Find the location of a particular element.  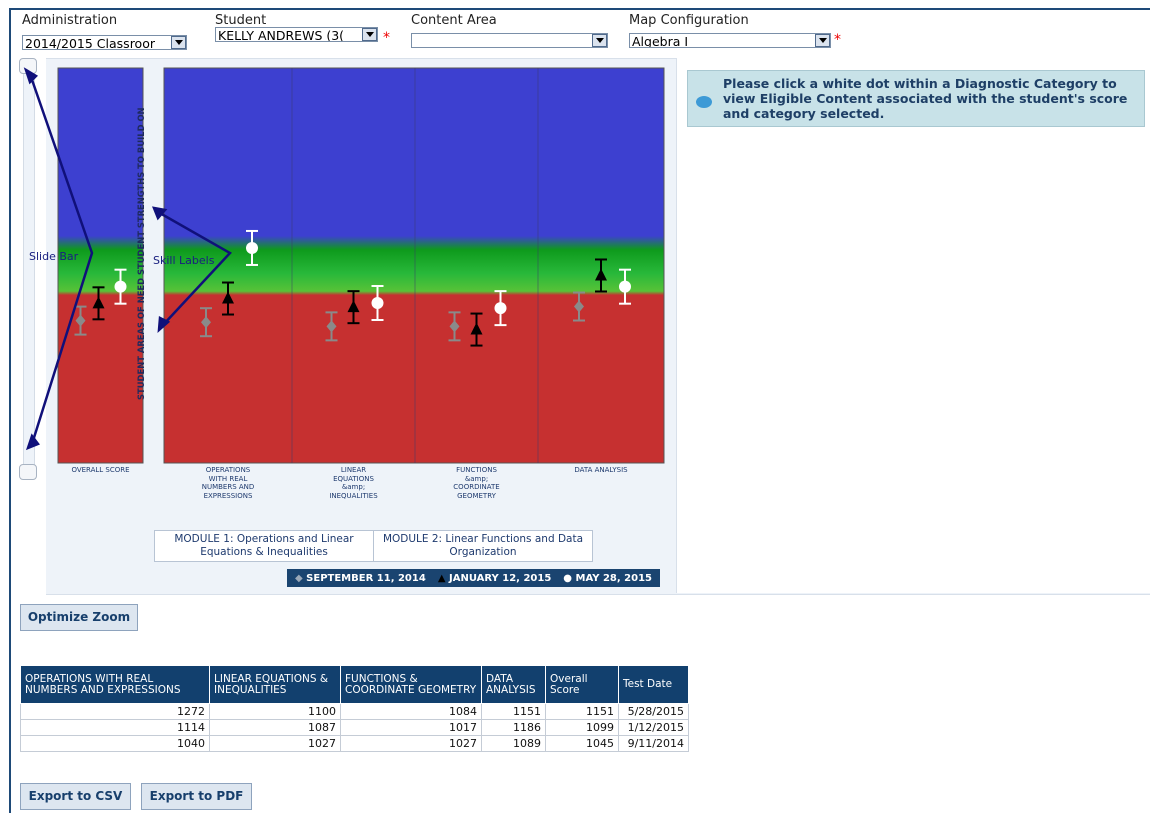

legend-item-may: ● MAY 28, 2015 is located at coordinates (607, 578).